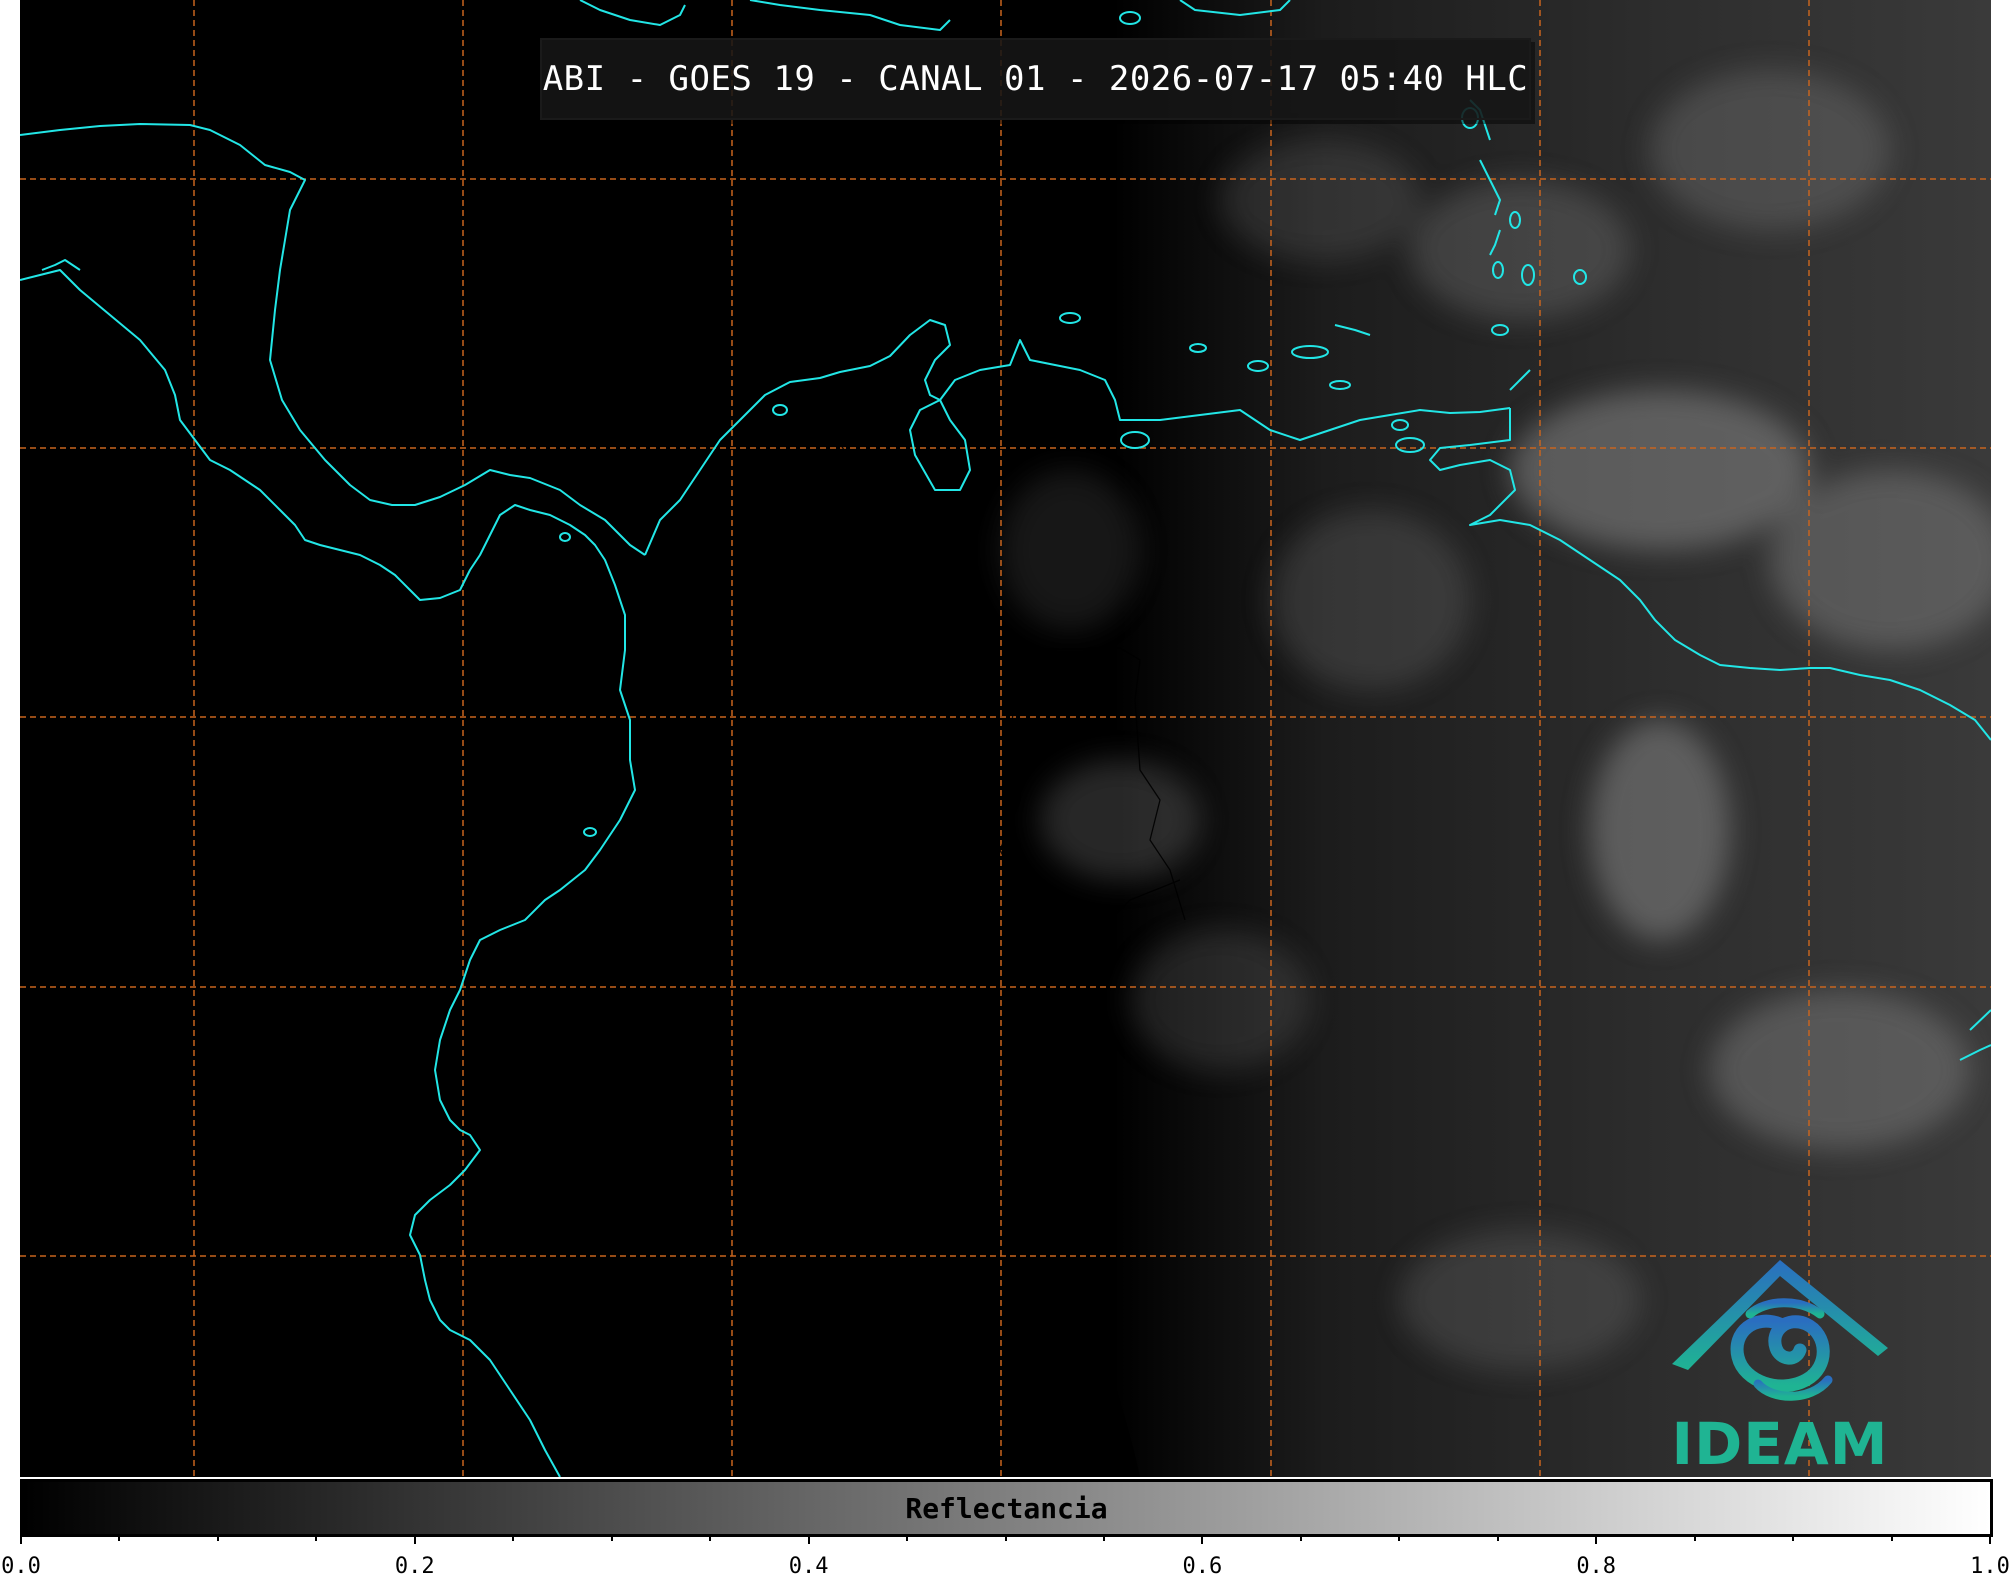  Describe the element at coordinates (414, 1566) in the screenshot. I see `colorbar-tick-label: 0.2` at that location.